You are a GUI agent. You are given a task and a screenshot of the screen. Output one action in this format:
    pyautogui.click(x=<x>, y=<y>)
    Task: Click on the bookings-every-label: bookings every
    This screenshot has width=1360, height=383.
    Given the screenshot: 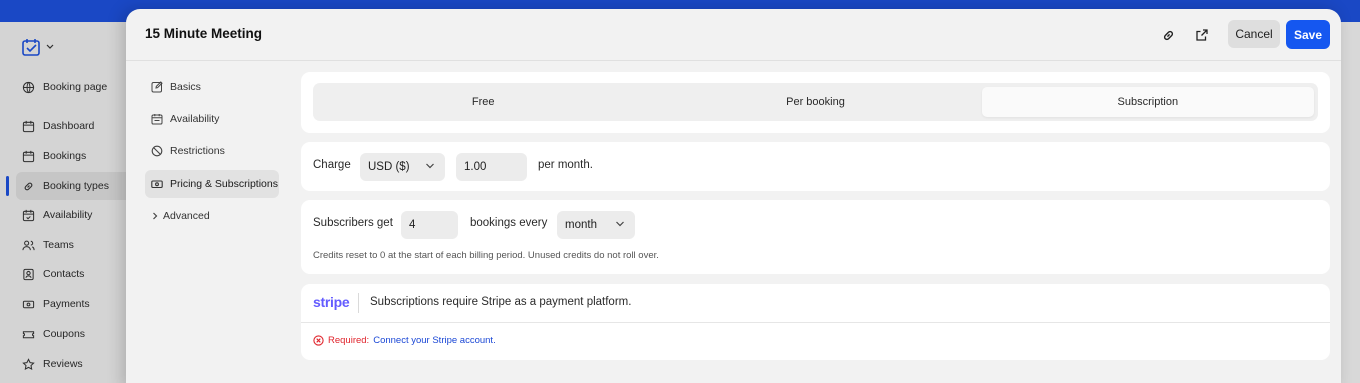 What is the action you would take?
    pyautogui.click(x=509, y=223)
    